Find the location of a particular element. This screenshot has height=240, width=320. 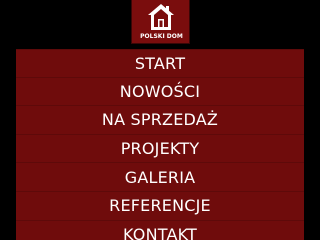

menu-item-label: REFERENCJE is located at coordinates (160, 206).